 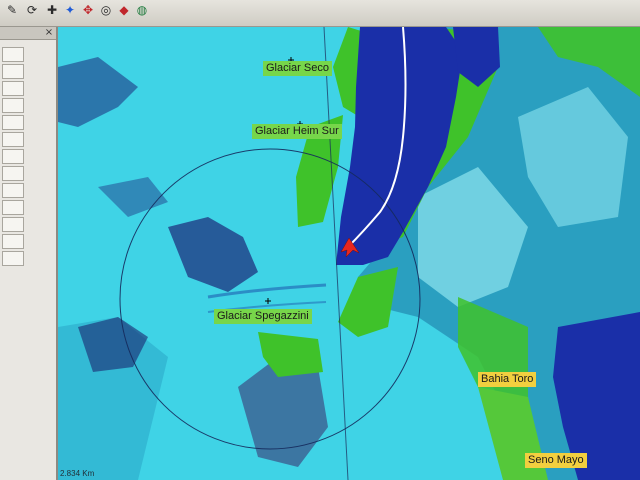 What do you see at coordinates (263, 316) in the screenshot?
I see `label-glaciar-spegazzini: Glaciar Spegazzini` at bounding box center [263, 316].